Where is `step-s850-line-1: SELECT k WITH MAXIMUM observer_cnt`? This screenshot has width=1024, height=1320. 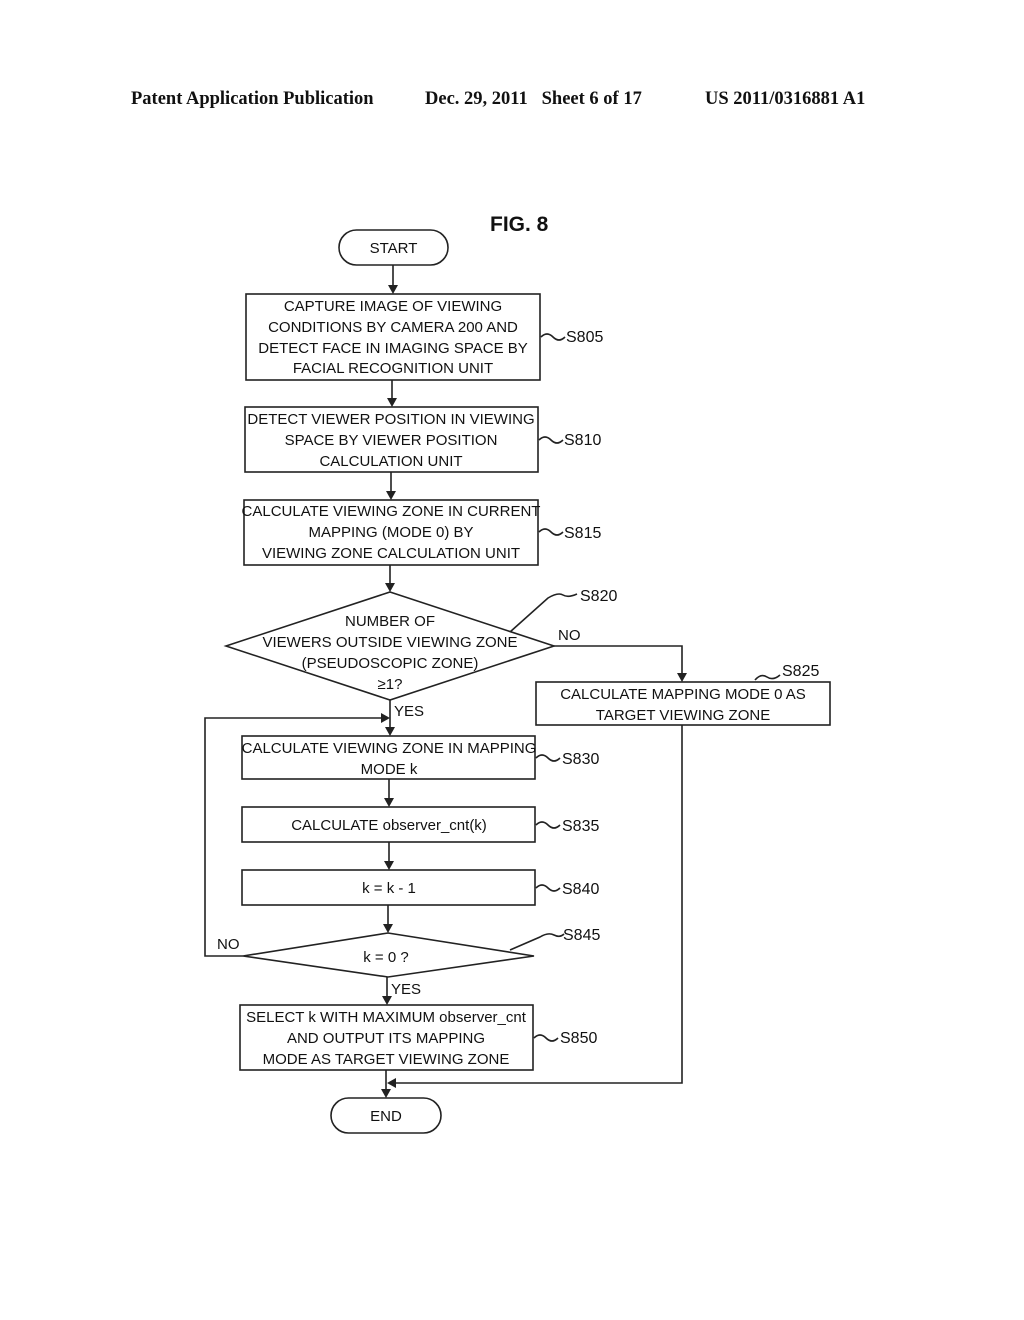 step-s850-line-1: SELECT k WITH MAXIMUM observer_cnt is located at coordinates (386, 1017).